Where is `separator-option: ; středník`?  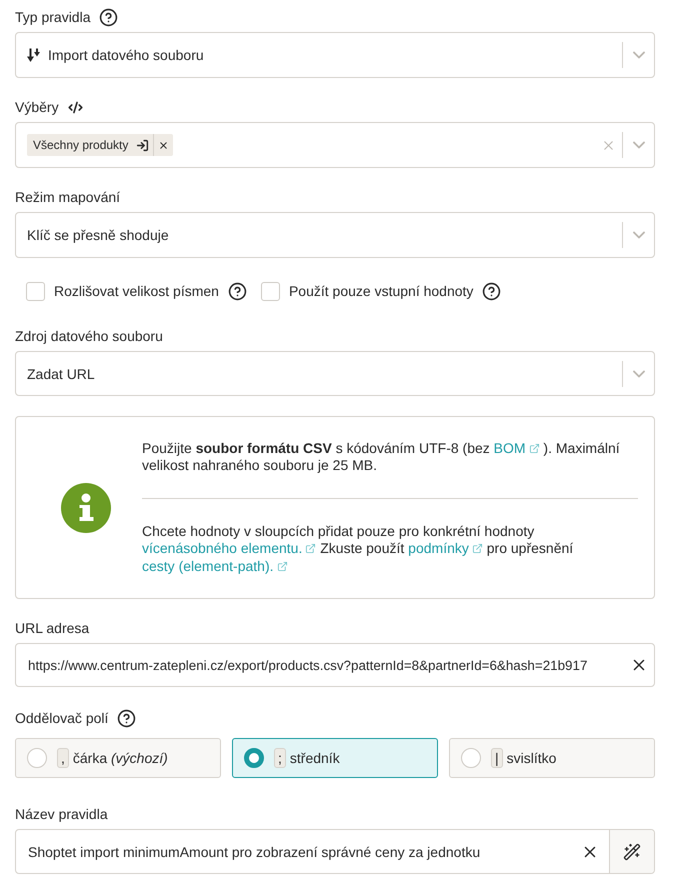
separator-option: ; středník is located at coordinates (335, 758).